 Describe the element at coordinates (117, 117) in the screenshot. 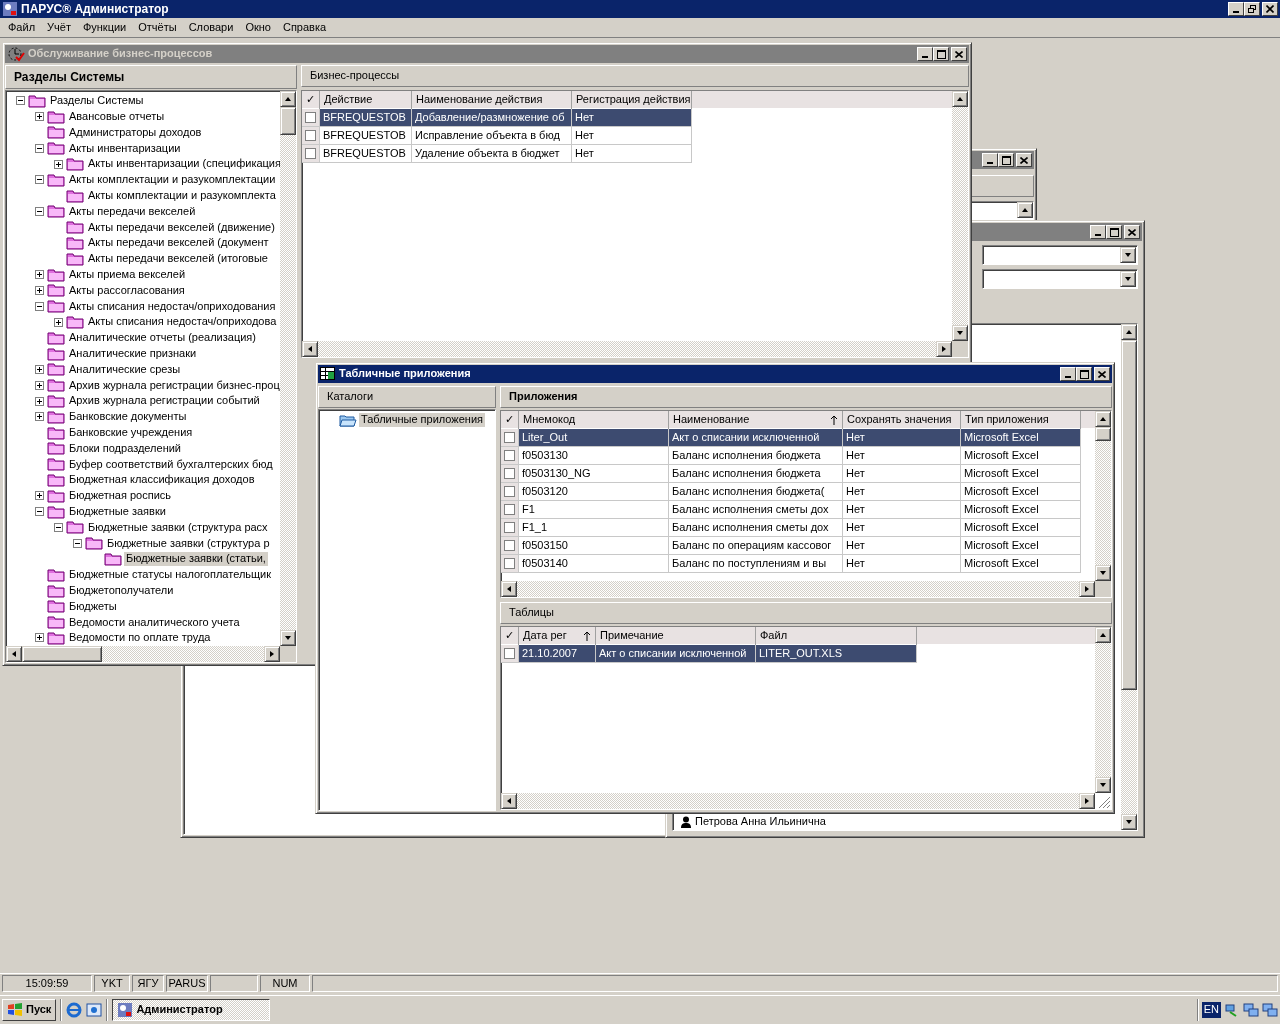

I see `tree-item: Авансовые отчеты` at that location.